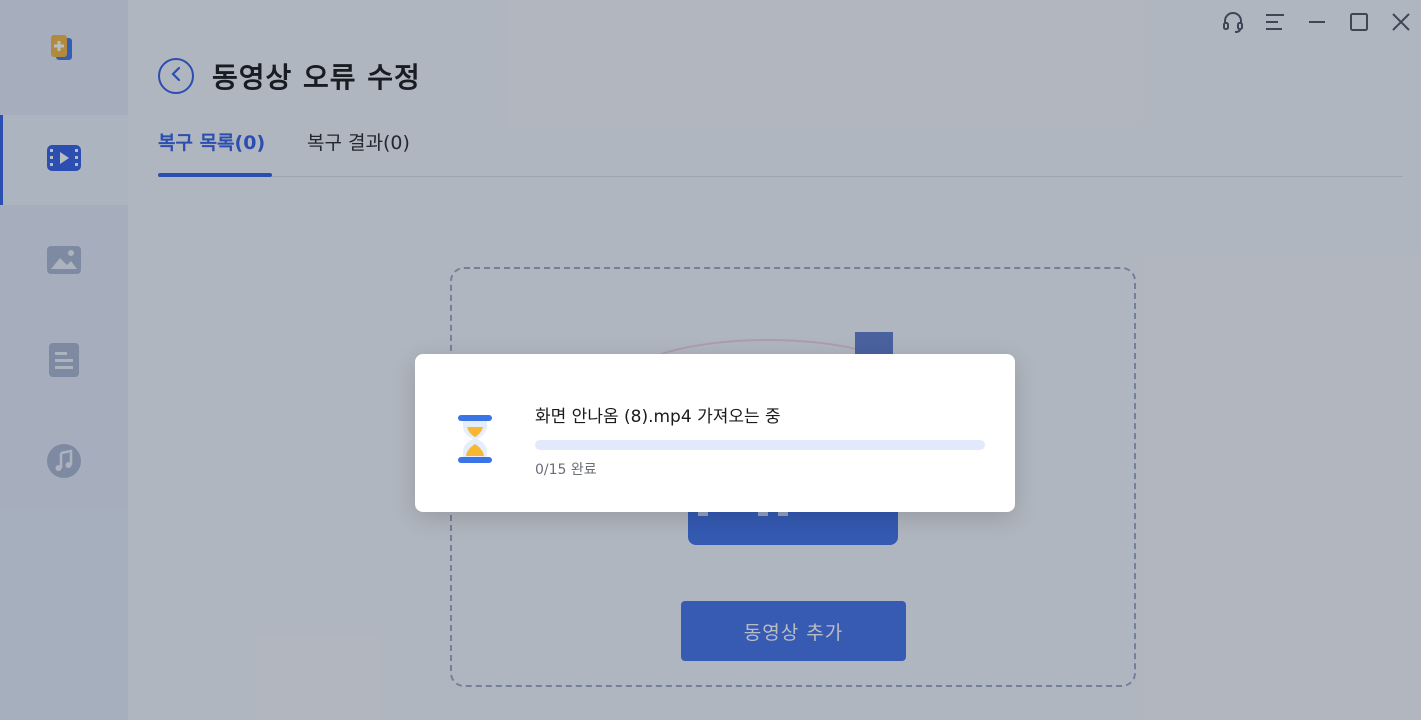 The width and height of the screenshot is (1421, 720). I want to click on import-progress-bar, so click(760, 445).